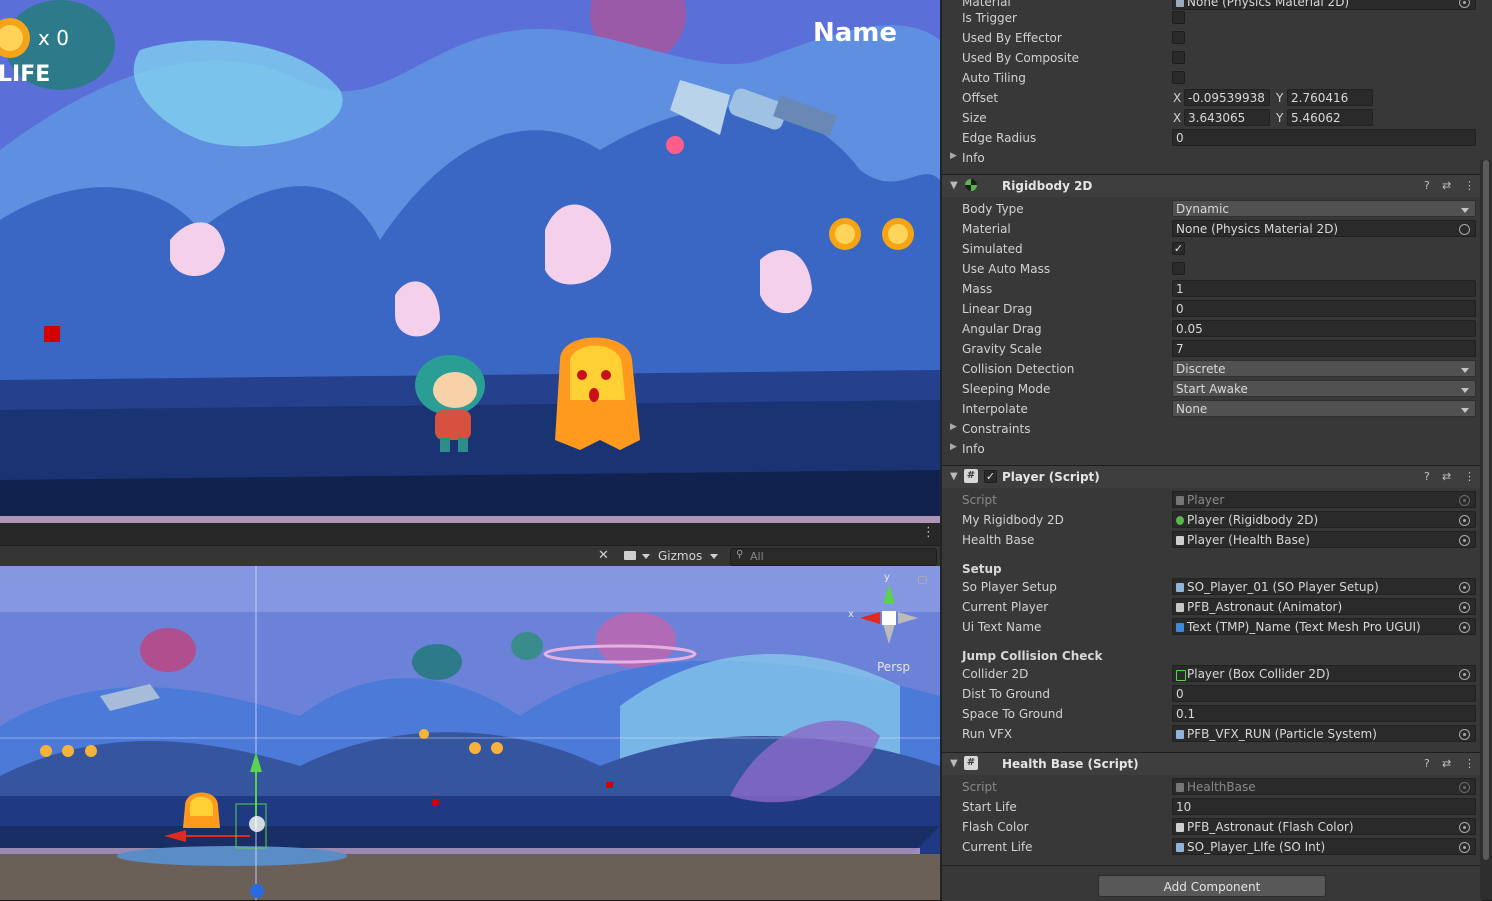 Image resolution: width=1492 pixels, height=901 pixels. What do you see at coordinates (928, 532) in the screenshot?
I see `more-options-icon: ⋮` at bounding box center [928, 532].